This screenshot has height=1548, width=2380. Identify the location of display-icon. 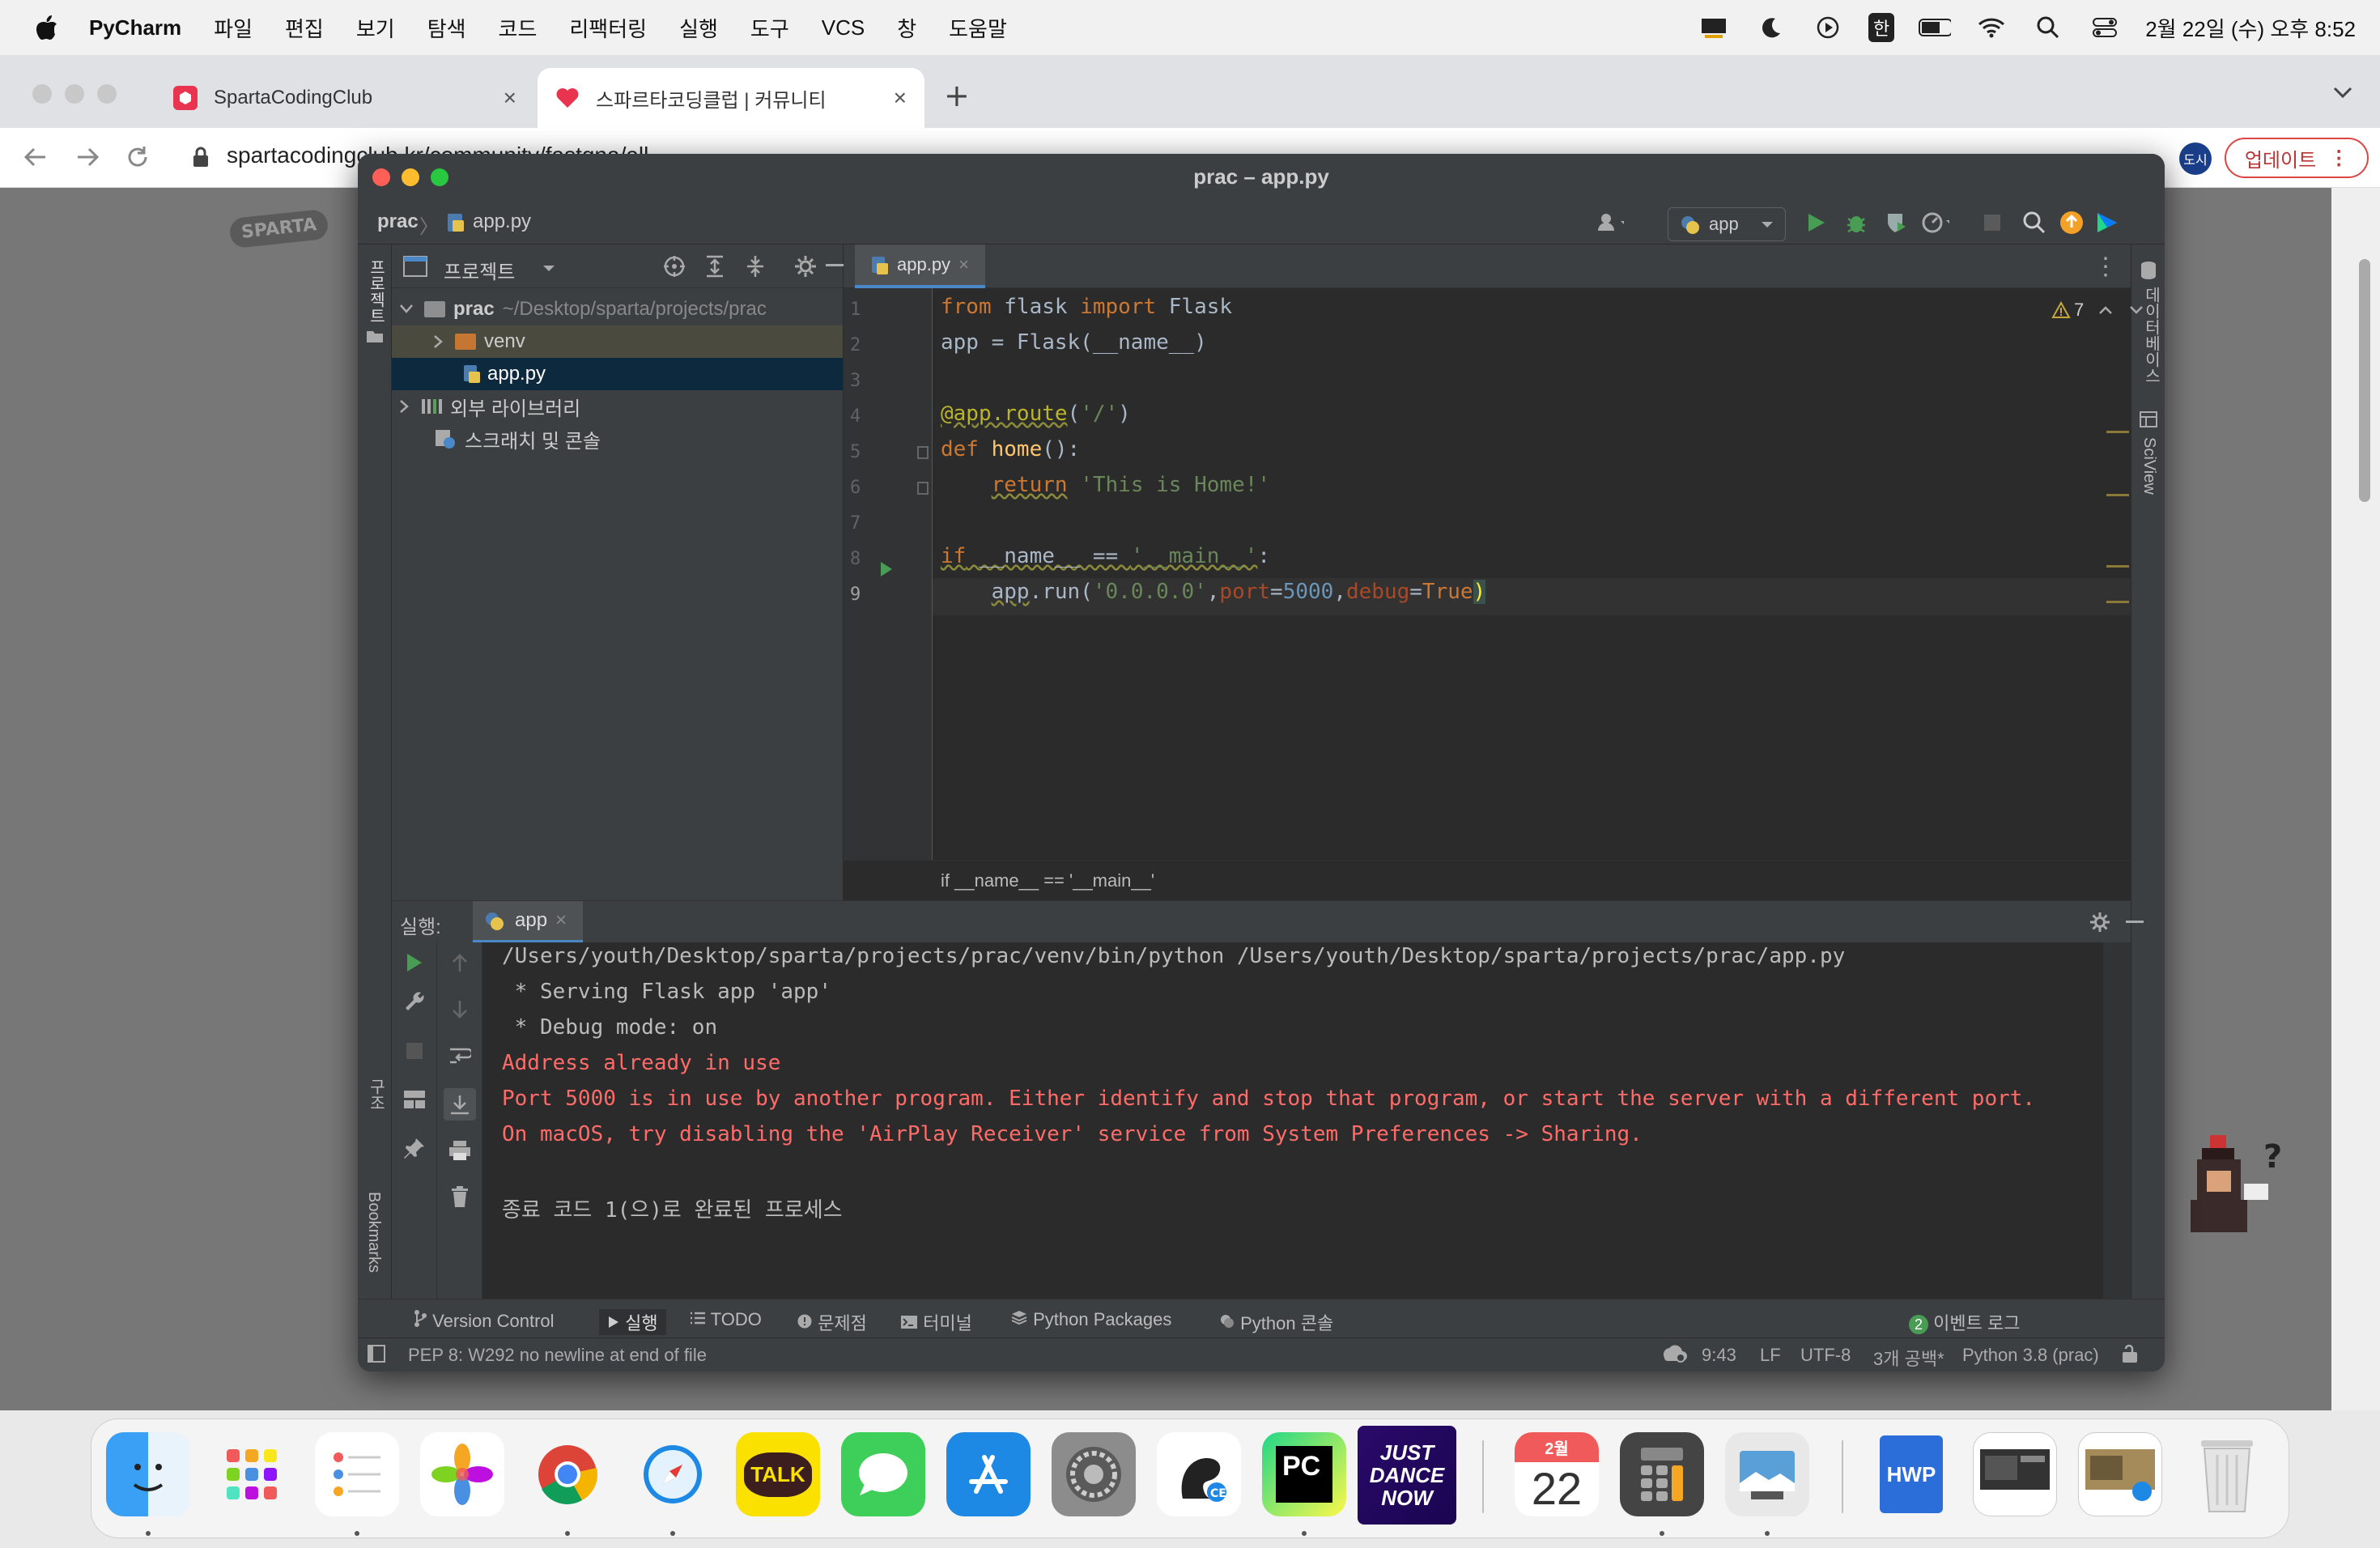
(1714, 27).